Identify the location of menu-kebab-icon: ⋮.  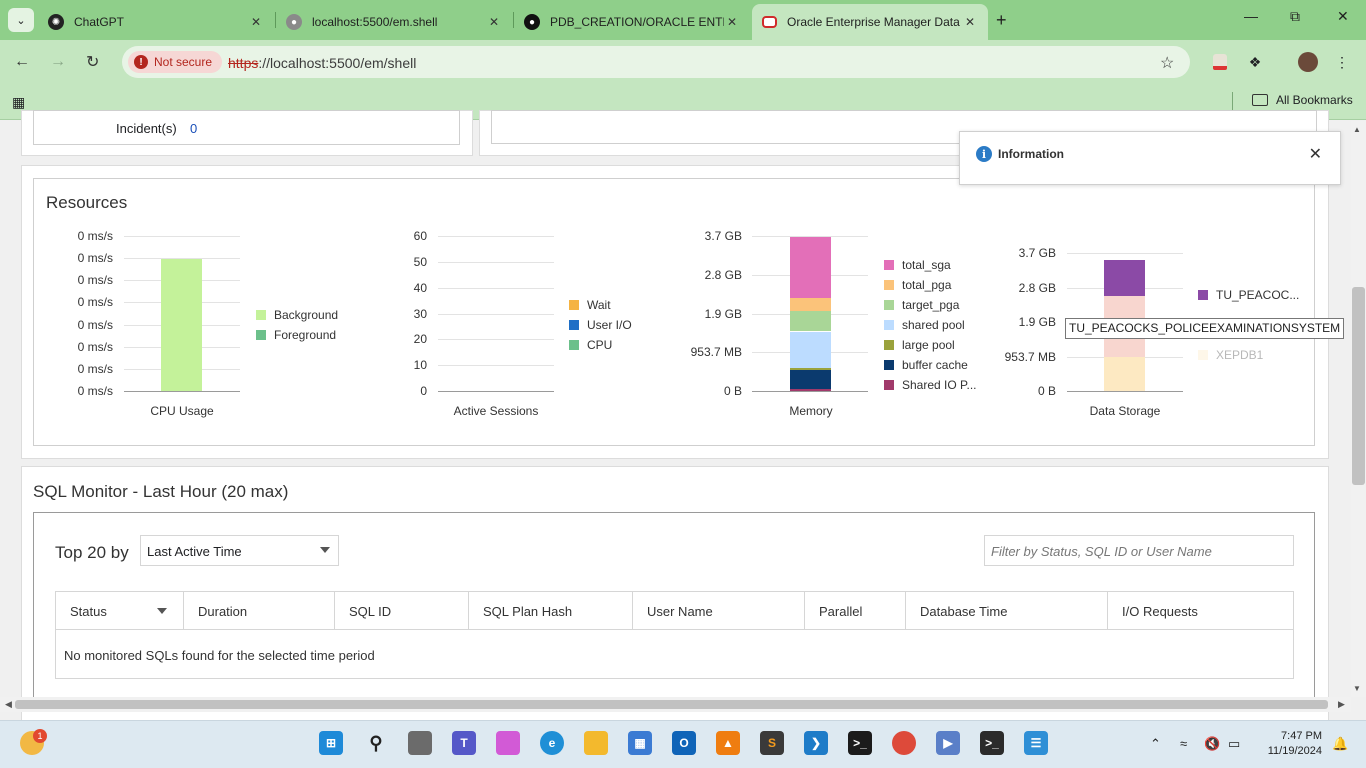
(1342, 62).